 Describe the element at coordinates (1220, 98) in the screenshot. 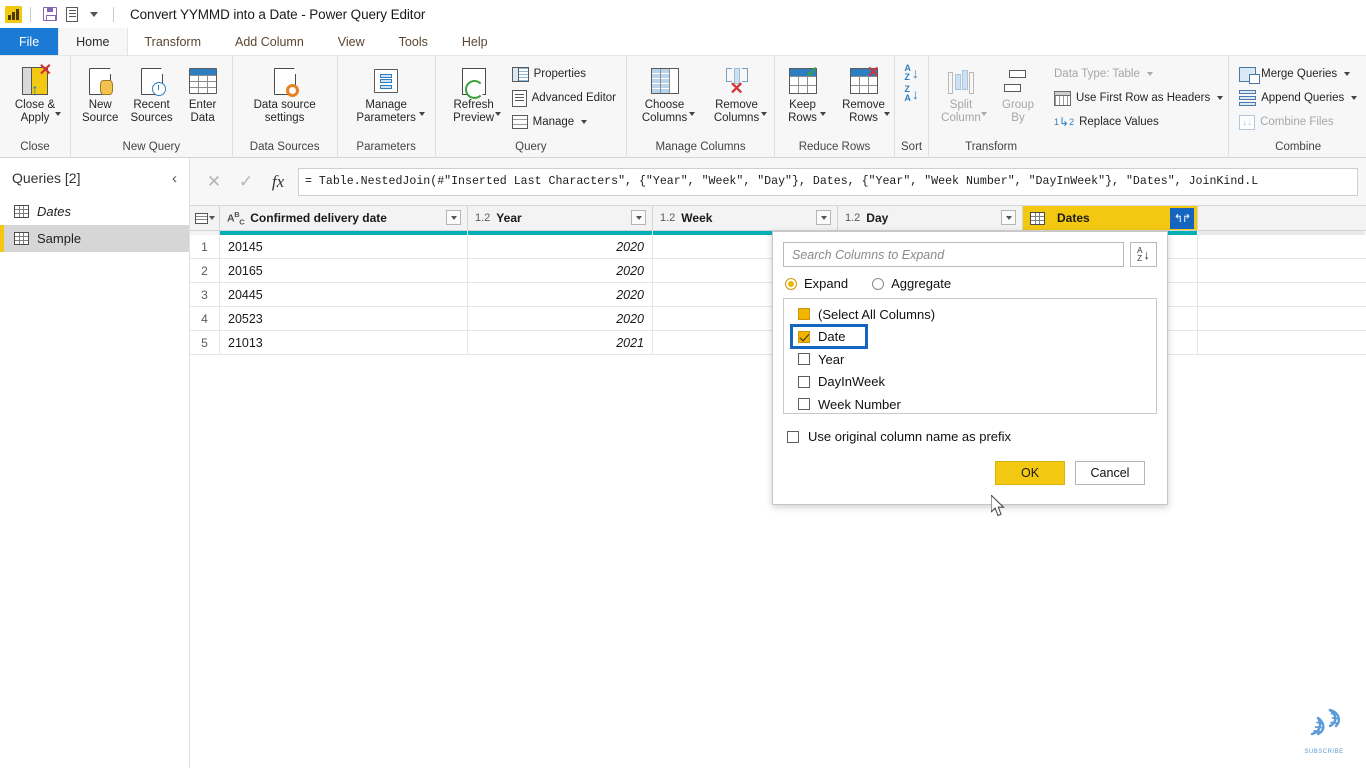

I see `use-first-row-chevron-down-icon` at that location.